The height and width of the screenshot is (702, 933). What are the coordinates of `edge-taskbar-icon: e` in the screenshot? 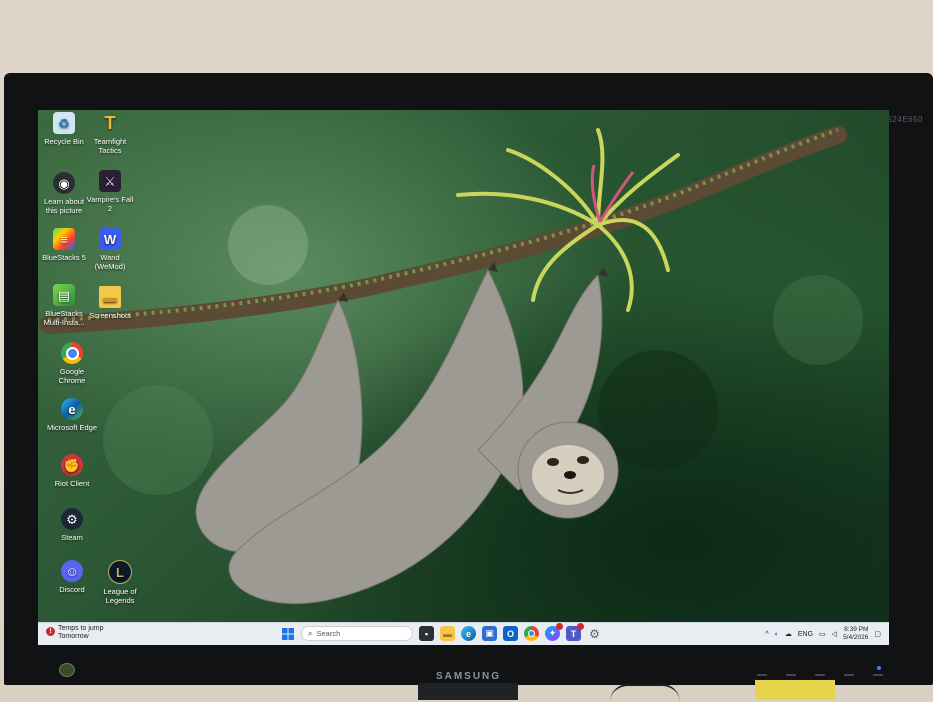 It's located at (468, 633).